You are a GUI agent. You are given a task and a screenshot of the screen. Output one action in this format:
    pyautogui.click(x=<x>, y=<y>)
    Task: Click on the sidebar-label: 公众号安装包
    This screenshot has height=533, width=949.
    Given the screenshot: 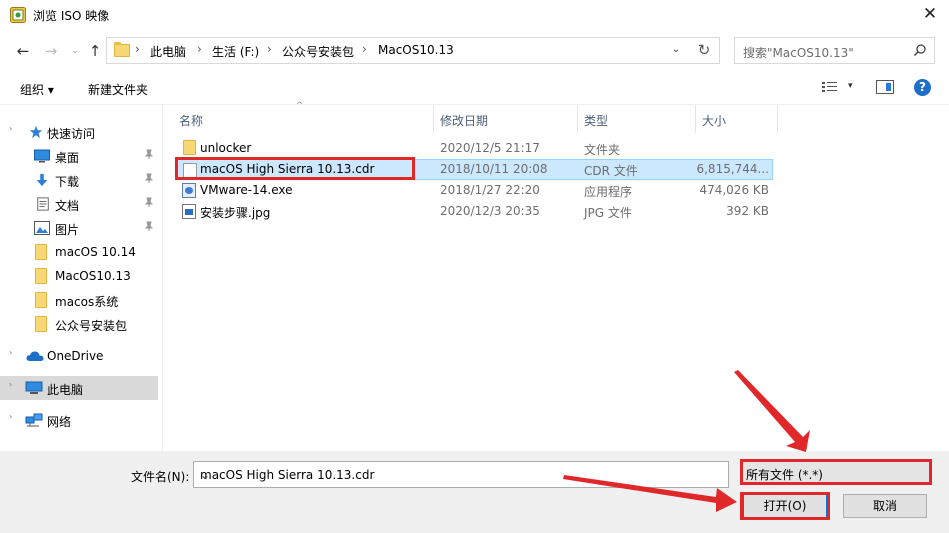 What is the action you would take?
    pyautogui.click(x=91, y=326)
    